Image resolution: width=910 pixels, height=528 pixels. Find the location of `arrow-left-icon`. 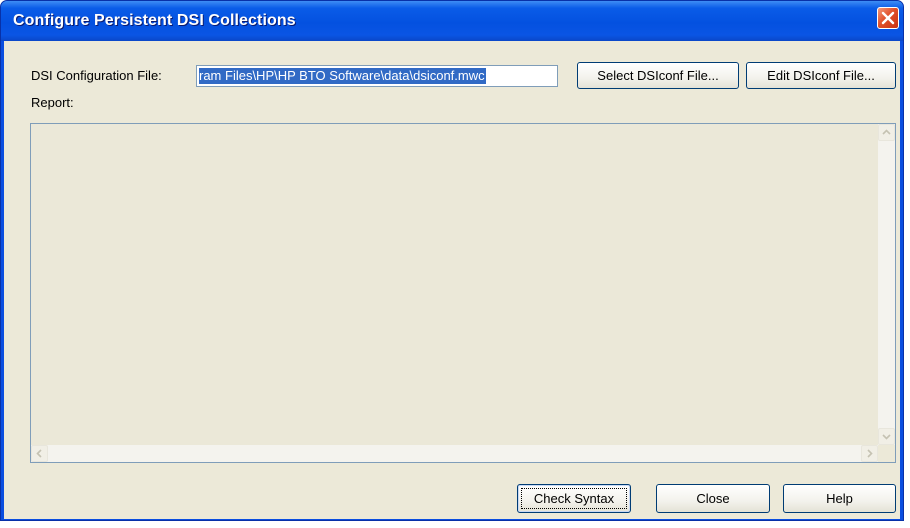

arrow-left-icon is located at coordinates (39, 453).